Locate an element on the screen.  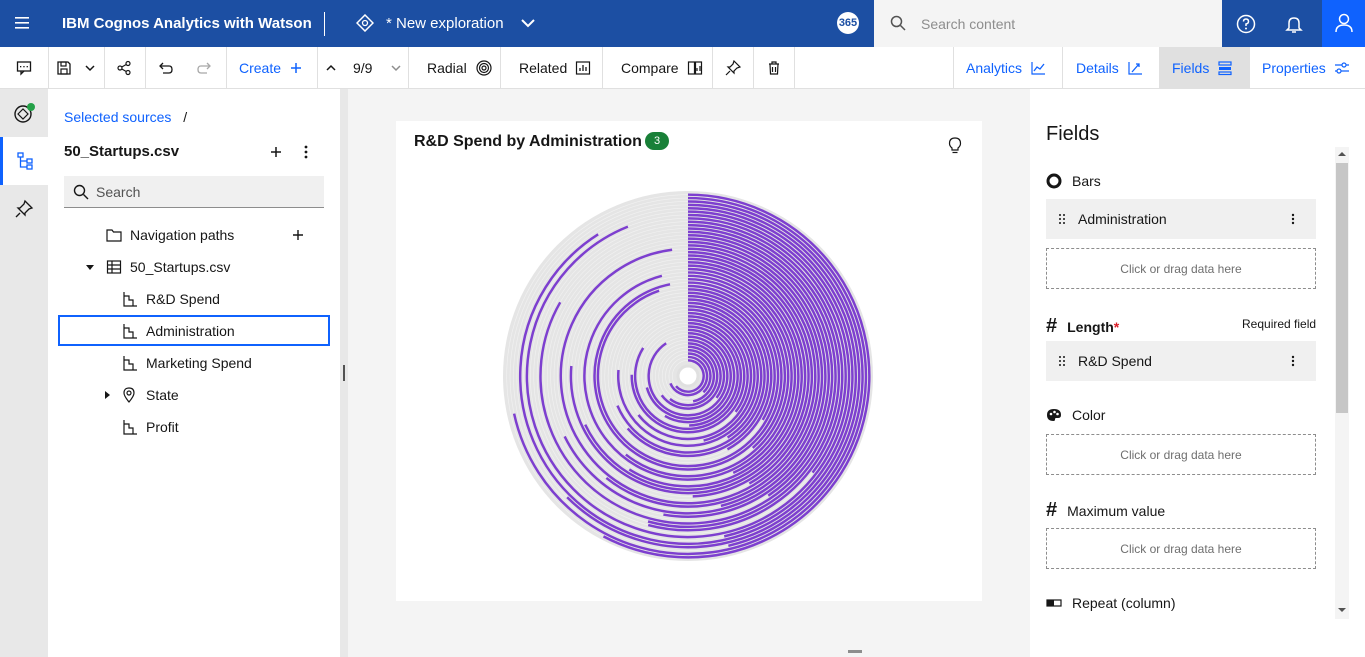
bottom-resize-handle is located at coordinates (855, 651).